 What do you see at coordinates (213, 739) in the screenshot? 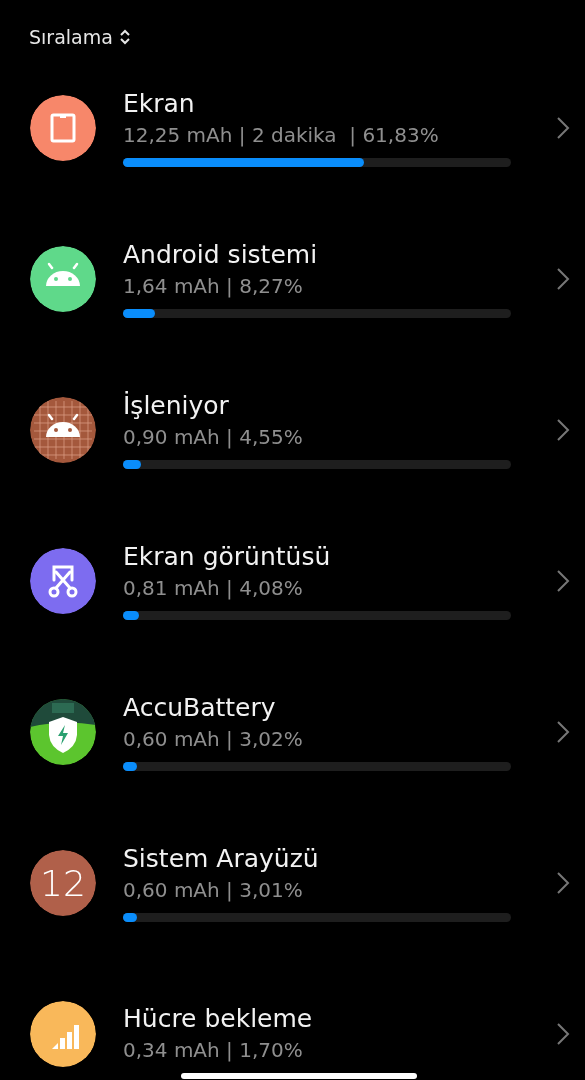
I see `usage-text: 0,60 mAh | 3,02%` at bounding box center [213, 739].